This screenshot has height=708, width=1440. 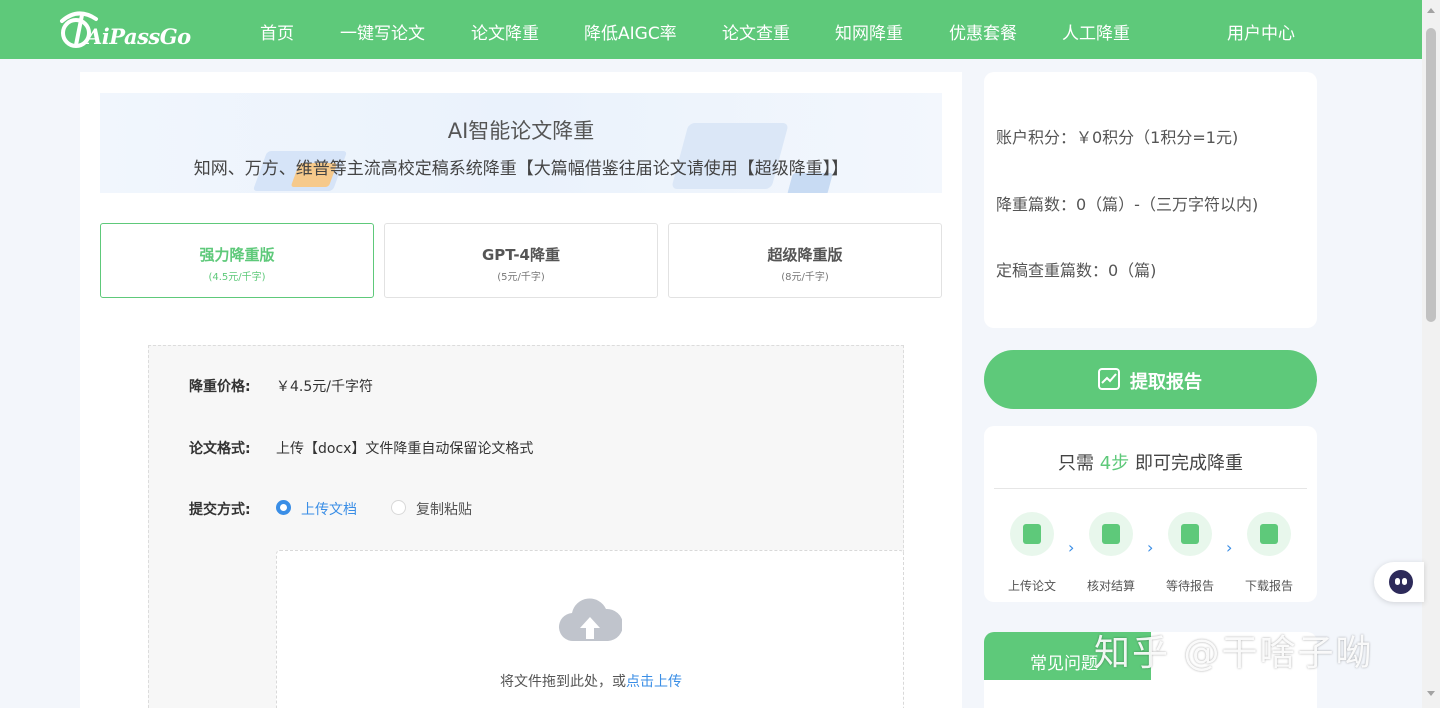 What do you see at coordinates (1269, 534) in the screenshot?
I see `download-icon` at bounding box center [1269, 534].